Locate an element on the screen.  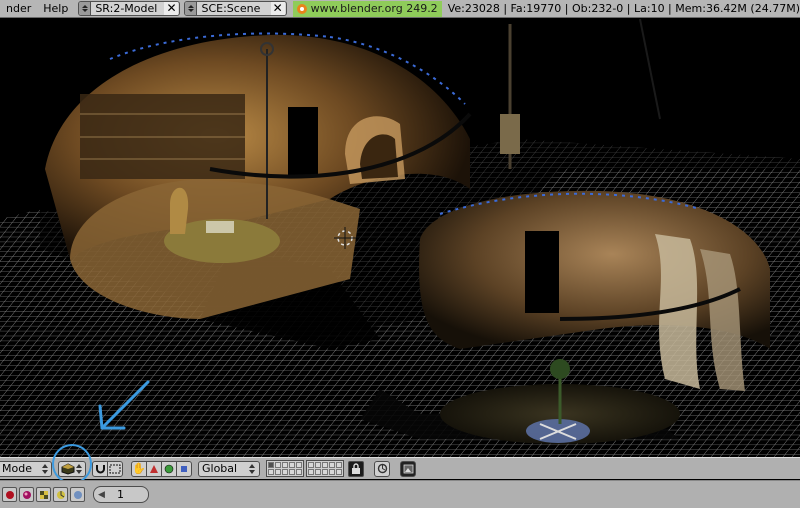
hand-icon: ✋ is located at coordinates (139, 468).